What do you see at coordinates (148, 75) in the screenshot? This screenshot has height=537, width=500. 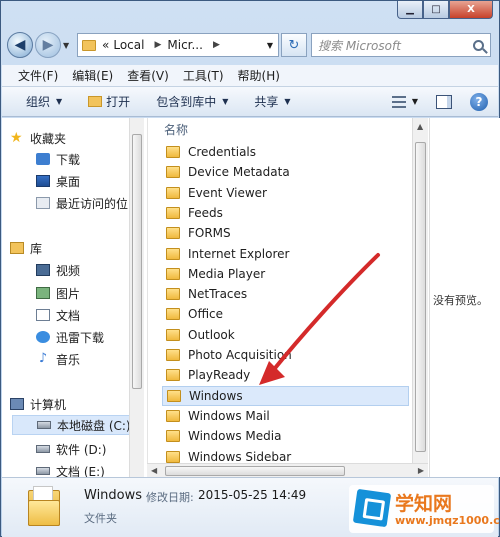 I see `menu-view: 查看(V)` at bounding box center [148, 75].